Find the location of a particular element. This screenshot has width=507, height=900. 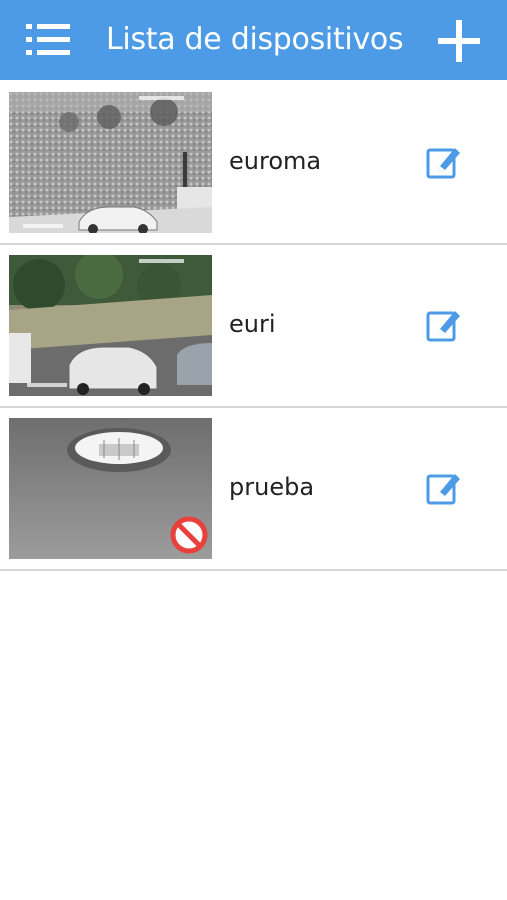

plus-icon is located at coordinates (459, 41).